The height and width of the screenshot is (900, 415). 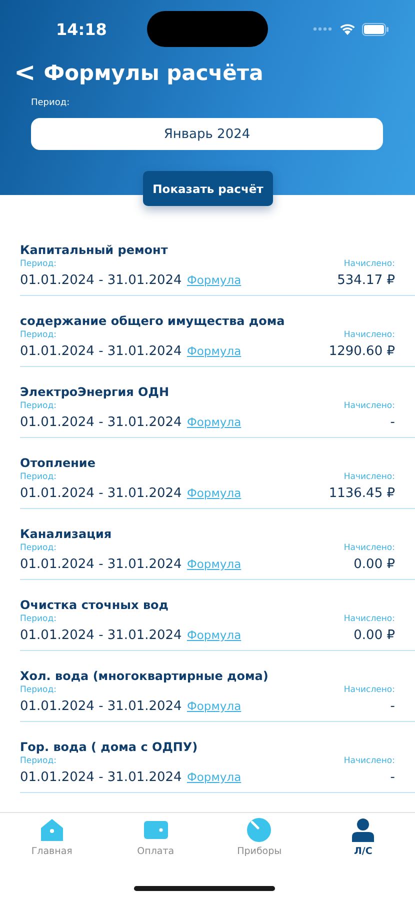 What do you see at coordinates (153, 321) in the screenshot?
I see `charge-title: содержание общего имущества дома` at bounding box center [153, 321].